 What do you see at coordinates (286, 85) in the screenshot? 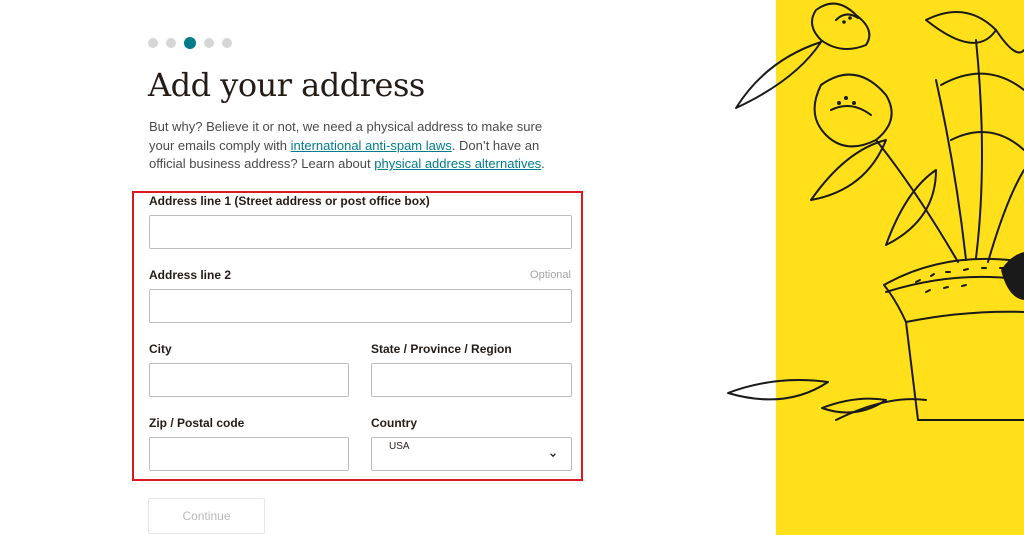
I see `page-title: Add your address` at bounding box center [286, 85].